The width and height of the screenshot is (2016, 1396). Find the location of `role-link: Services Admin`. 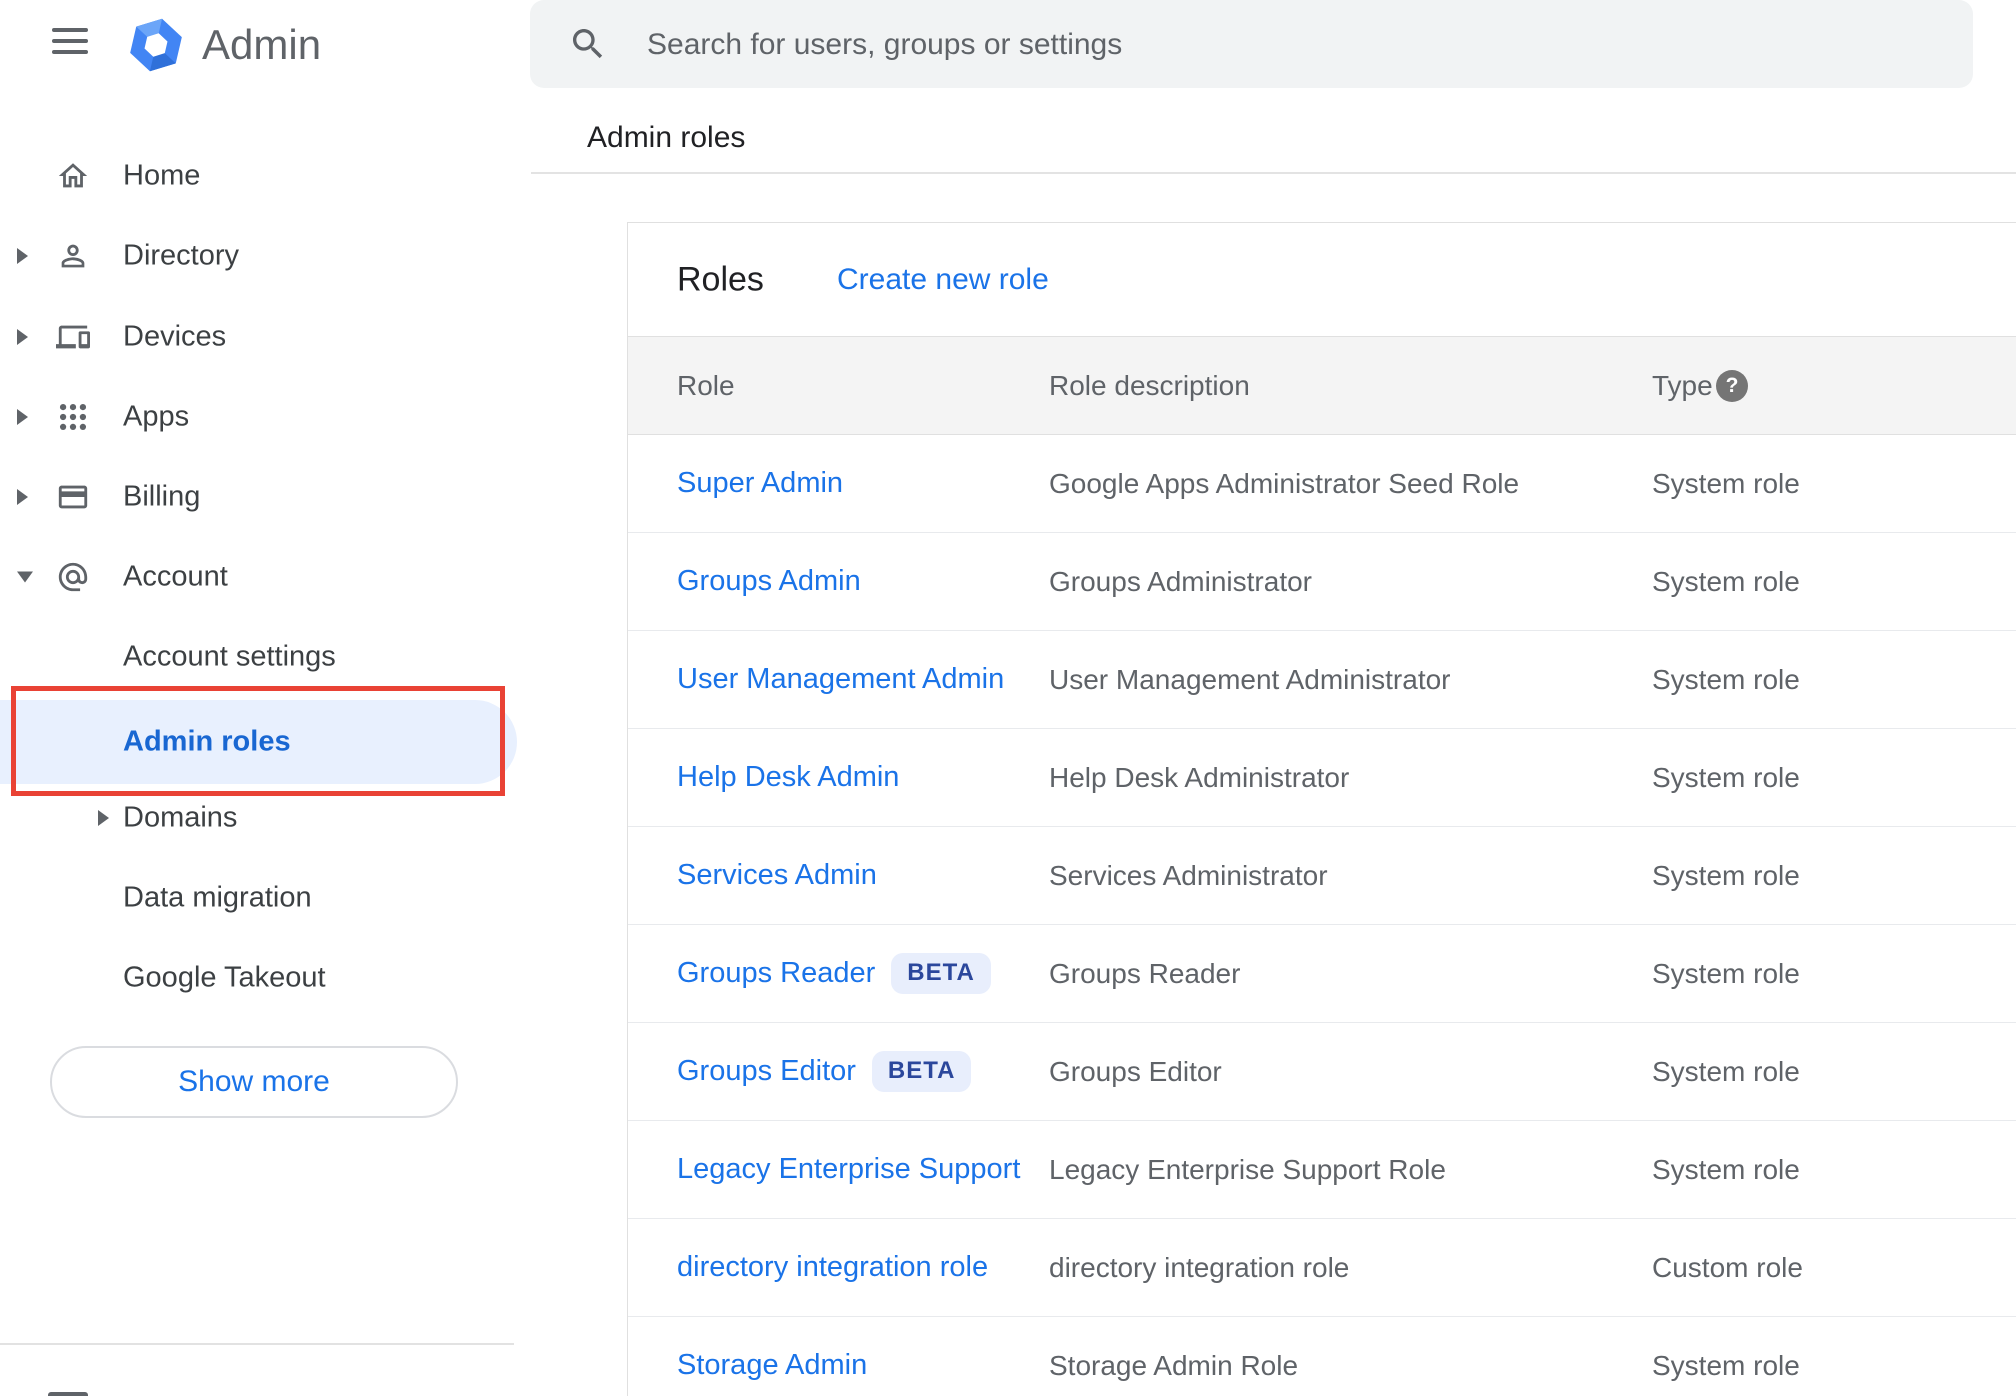

role-link: Services Admin is located at coordinates (777, 875).